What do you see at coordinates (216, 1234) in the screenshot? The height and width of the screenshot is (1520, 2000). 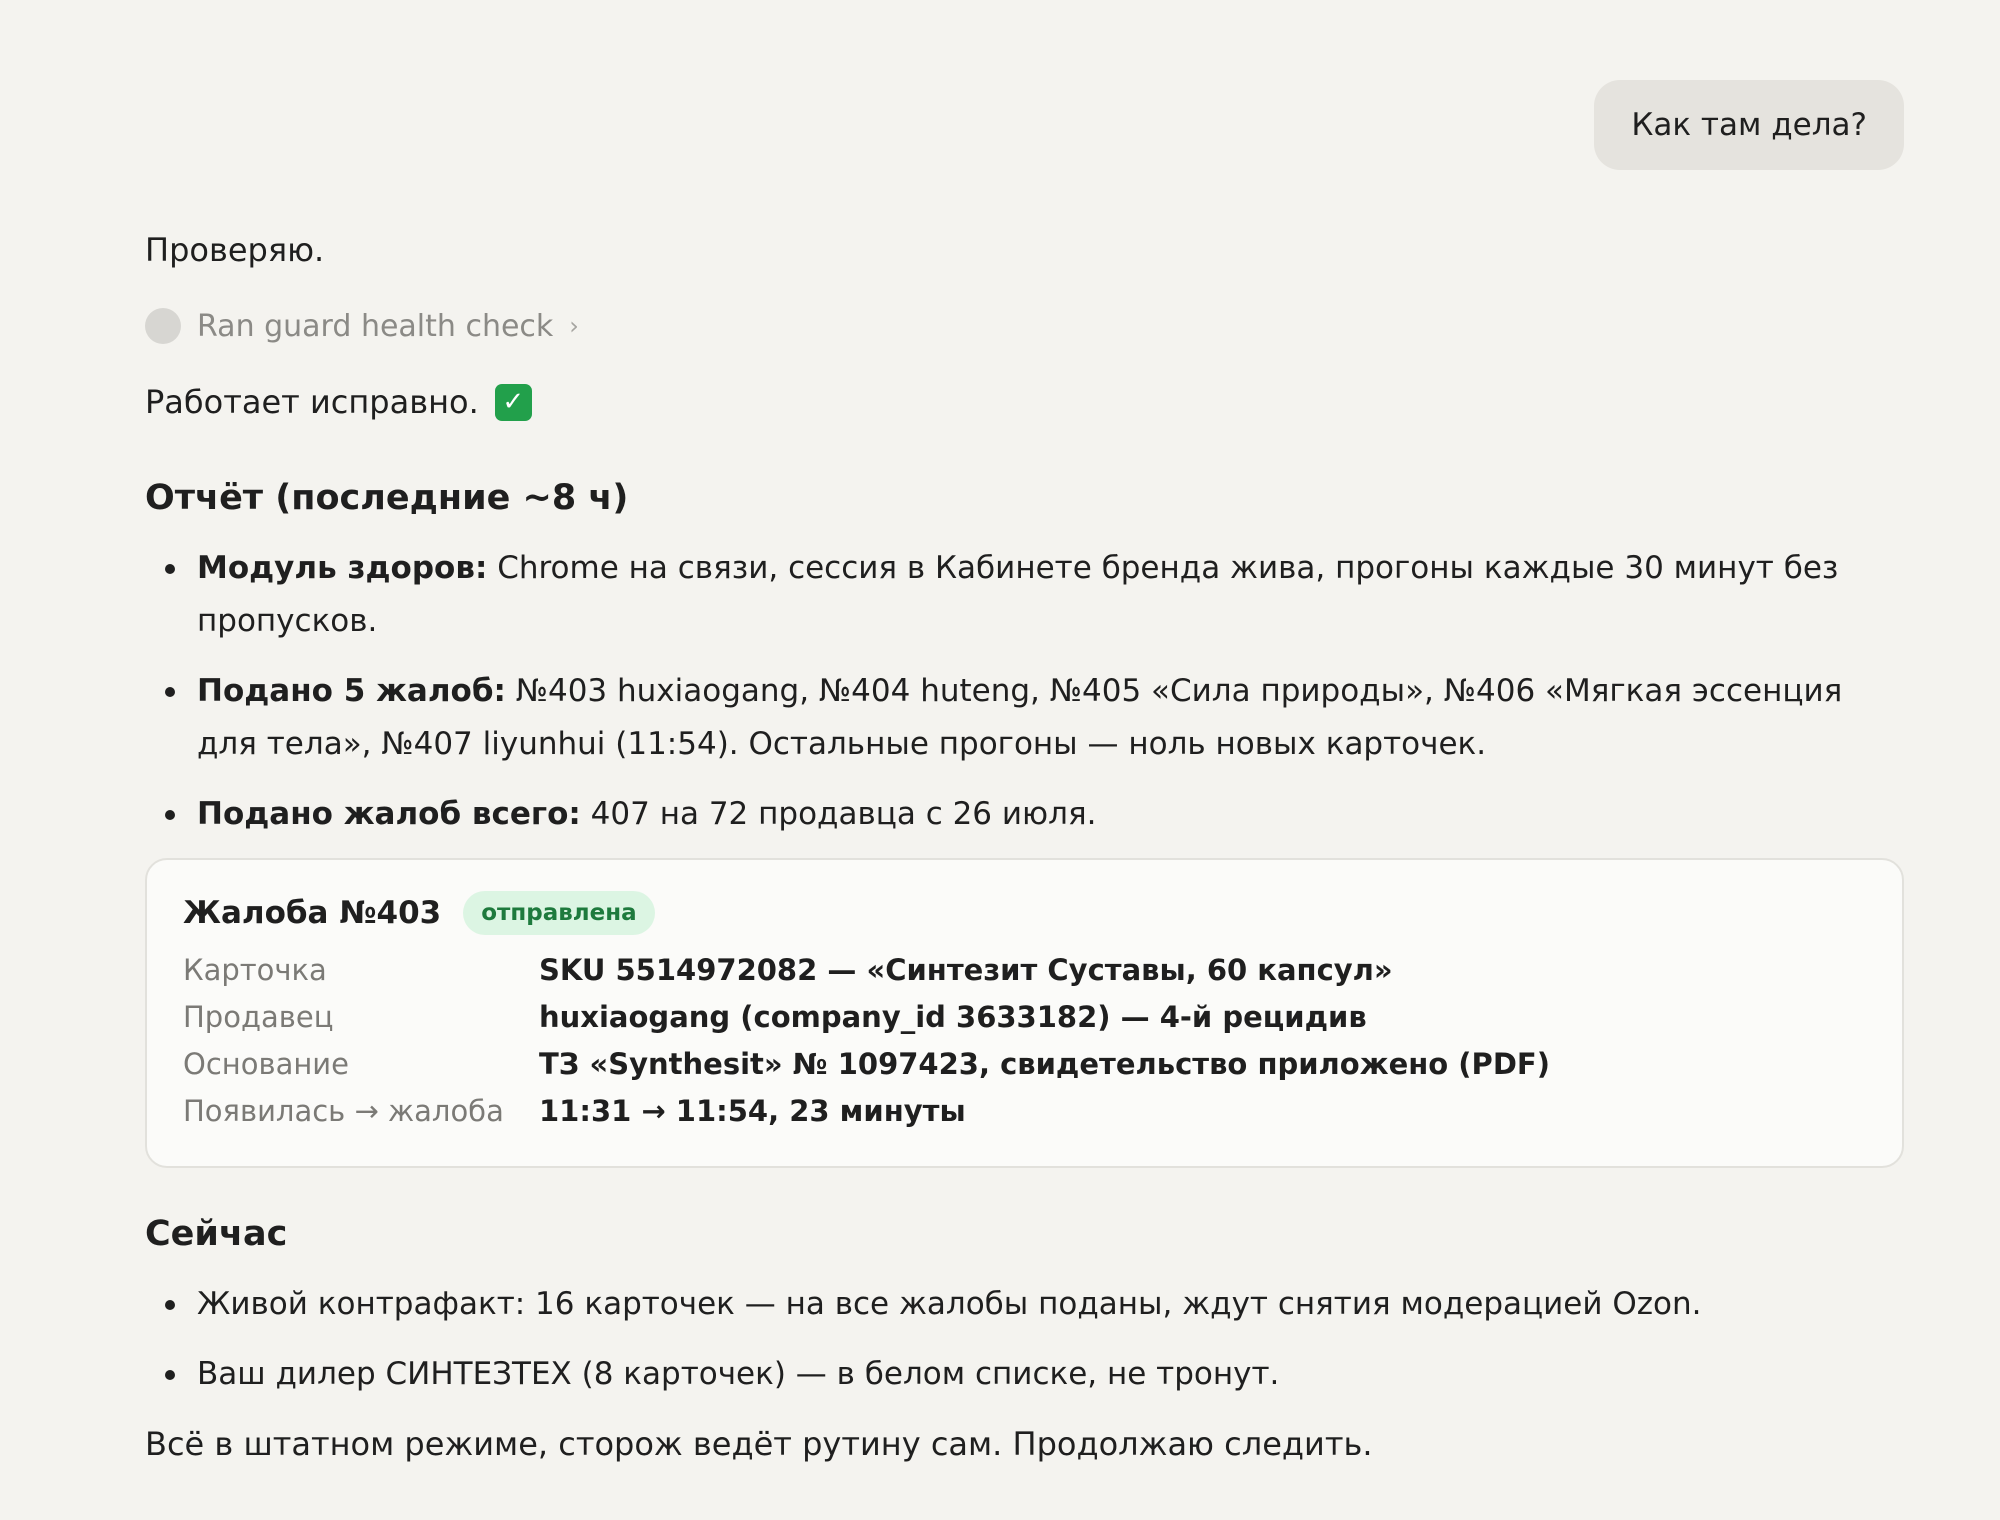 I see `now-heading: Сейчас` at bounding box center [216, 1234].